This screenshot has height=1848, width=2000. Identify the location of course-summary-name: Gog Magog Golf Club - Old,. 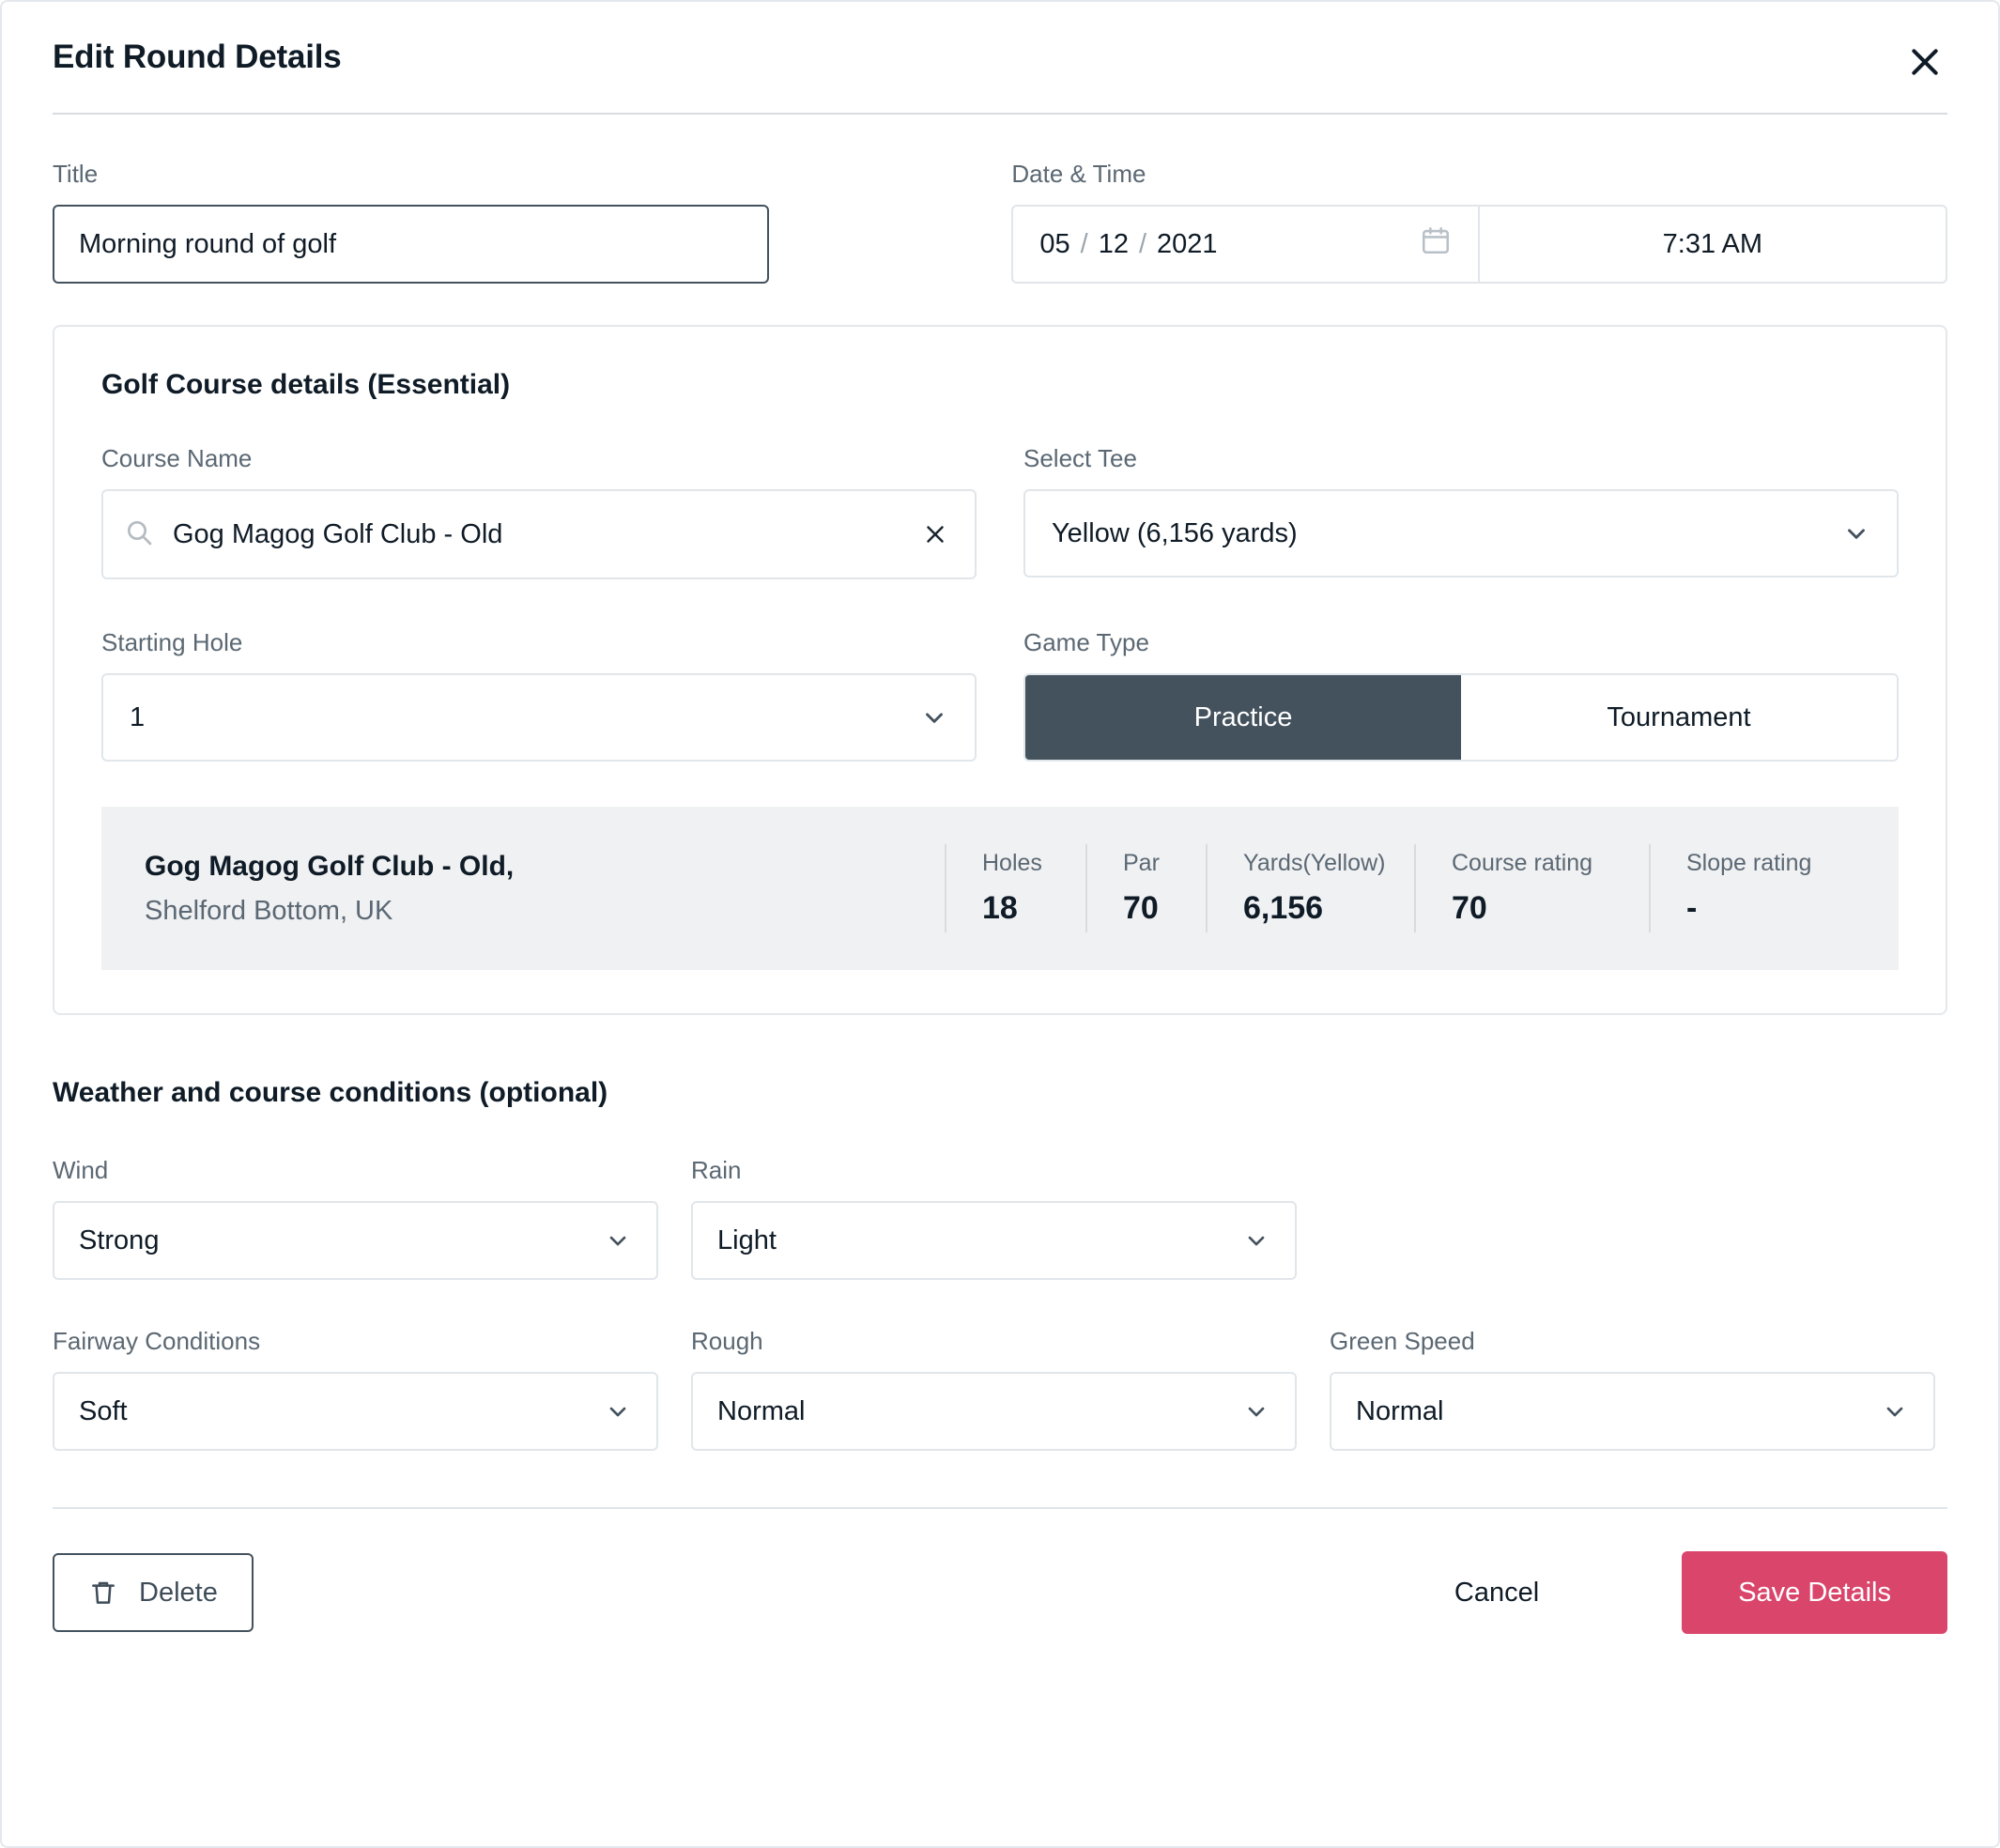
(330, 866).